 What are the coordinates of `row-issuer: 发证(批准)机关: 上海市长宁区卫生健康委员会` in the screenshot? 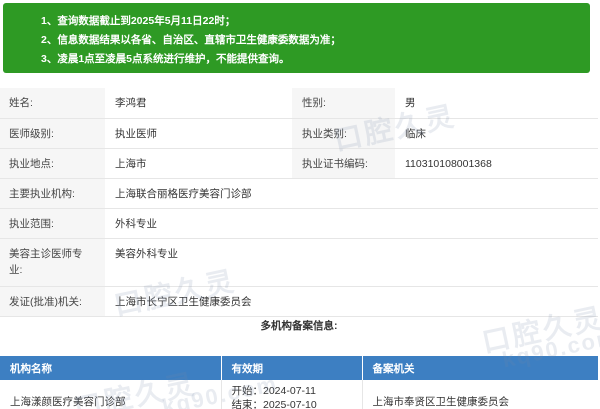 It's located at (299, 301).